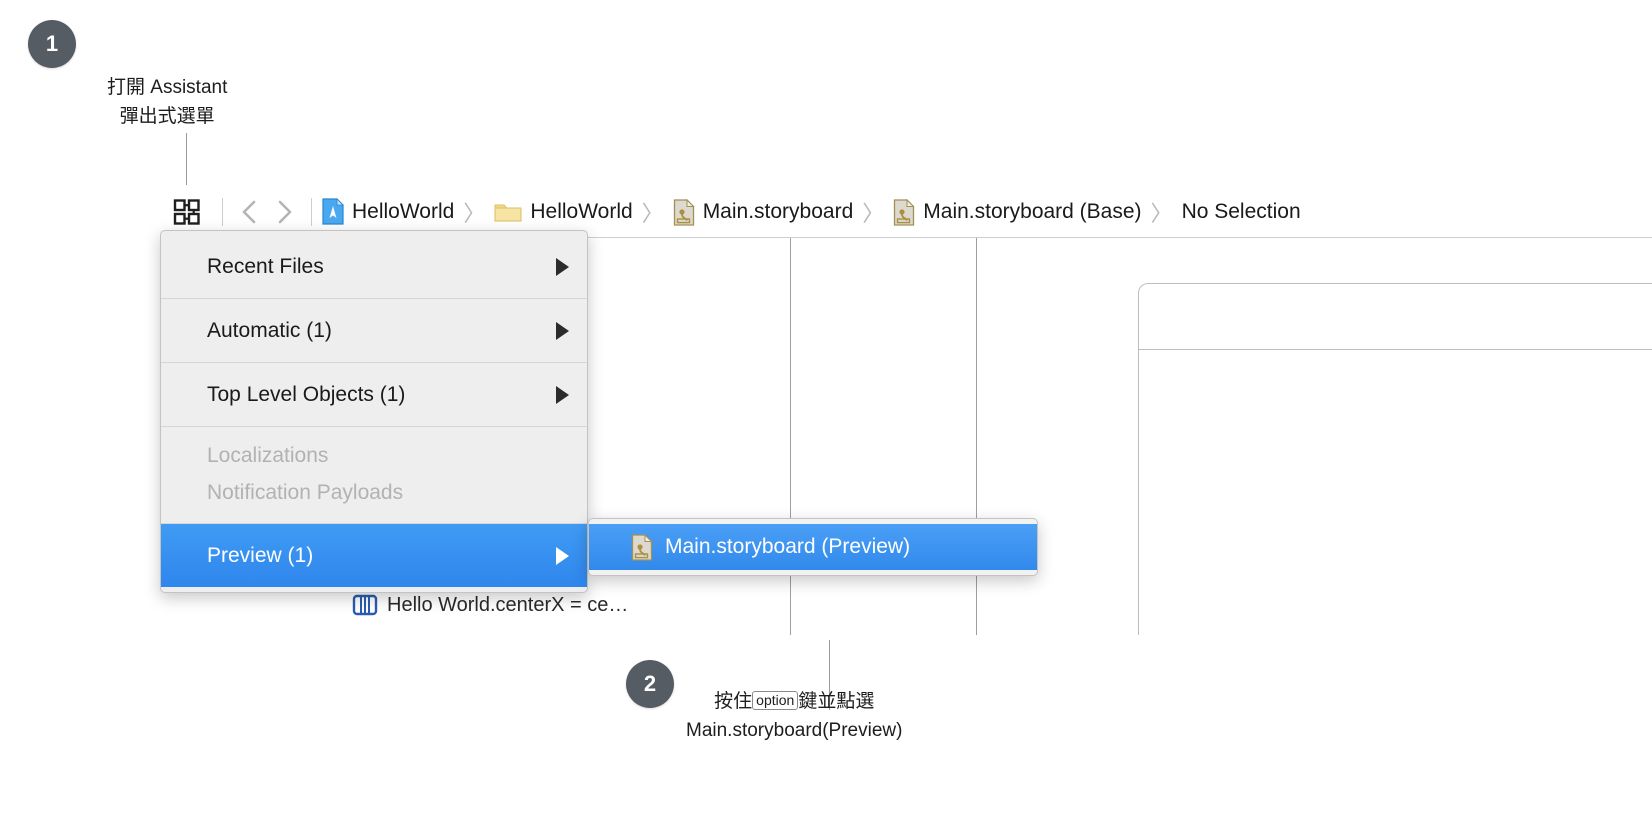 This screenshot has height=832, width=1652. What do you see at coordinates (778, 211) in the screenshot?
I see `breadcrumb-label: Main.storyboard` at bounding box center [778, 211].